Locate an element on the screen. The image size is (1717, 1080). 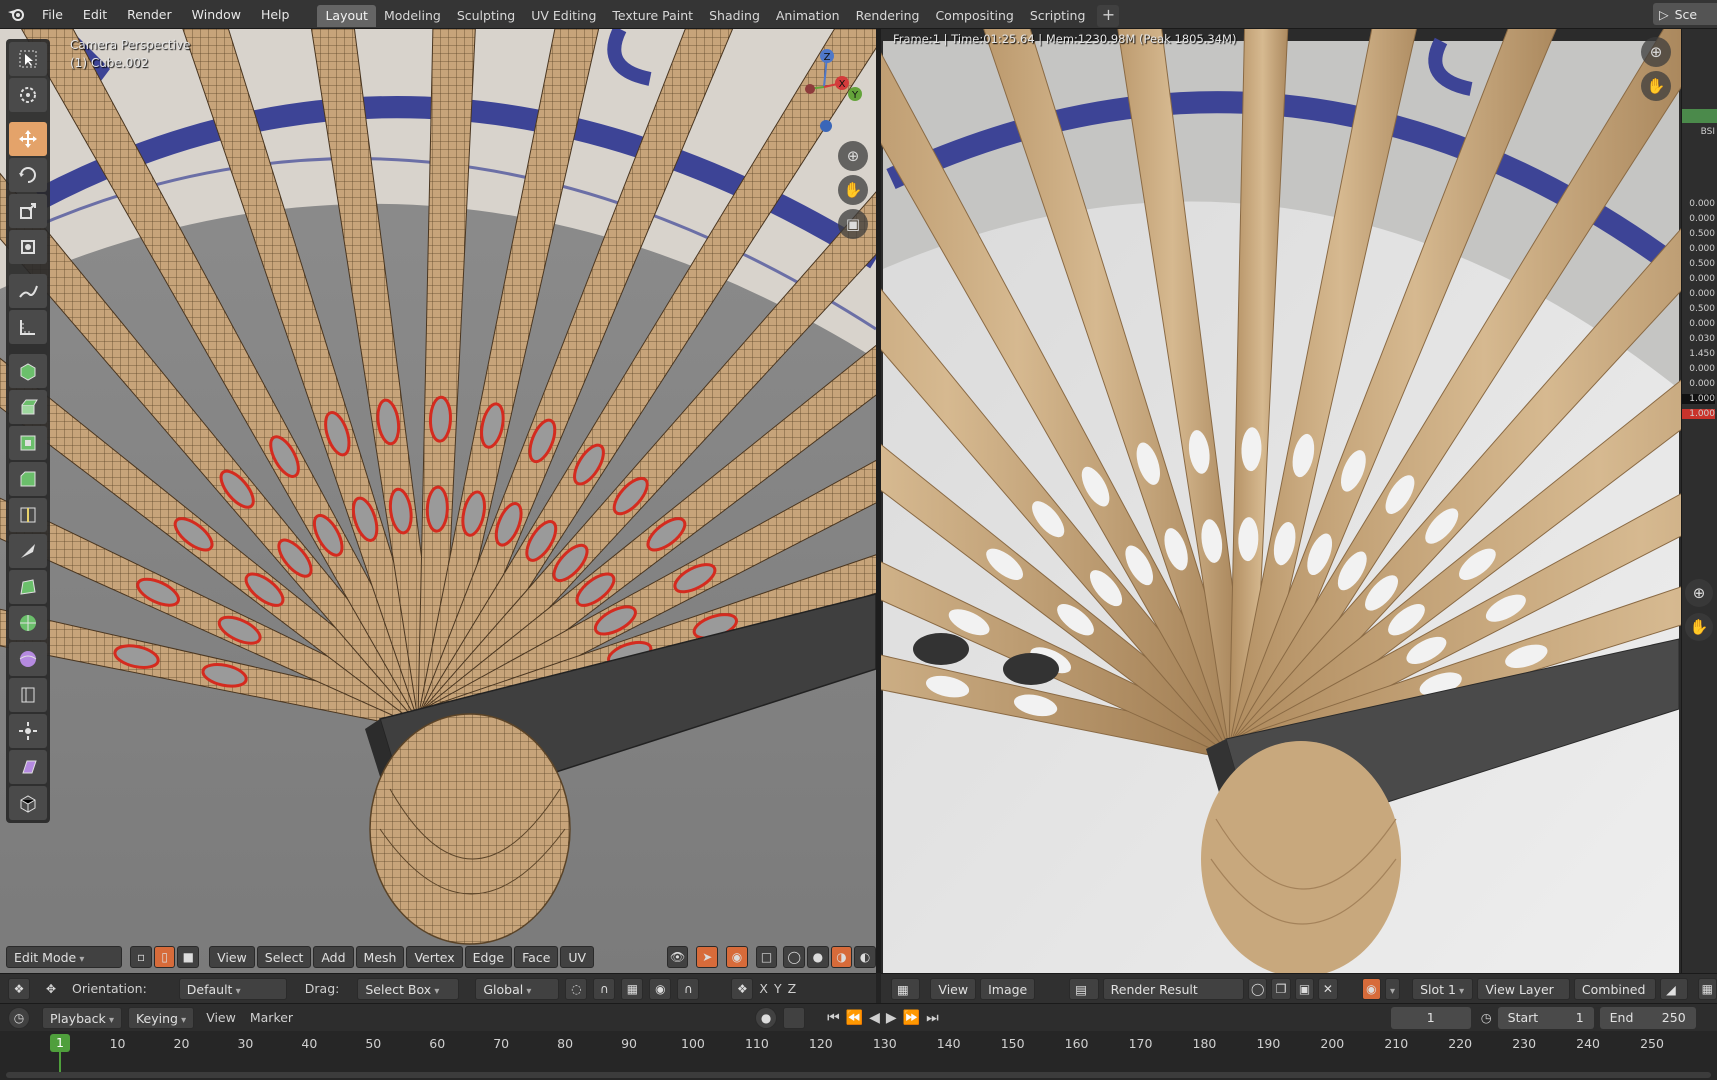
menu-render: Render is located at coordinates (149, 14).